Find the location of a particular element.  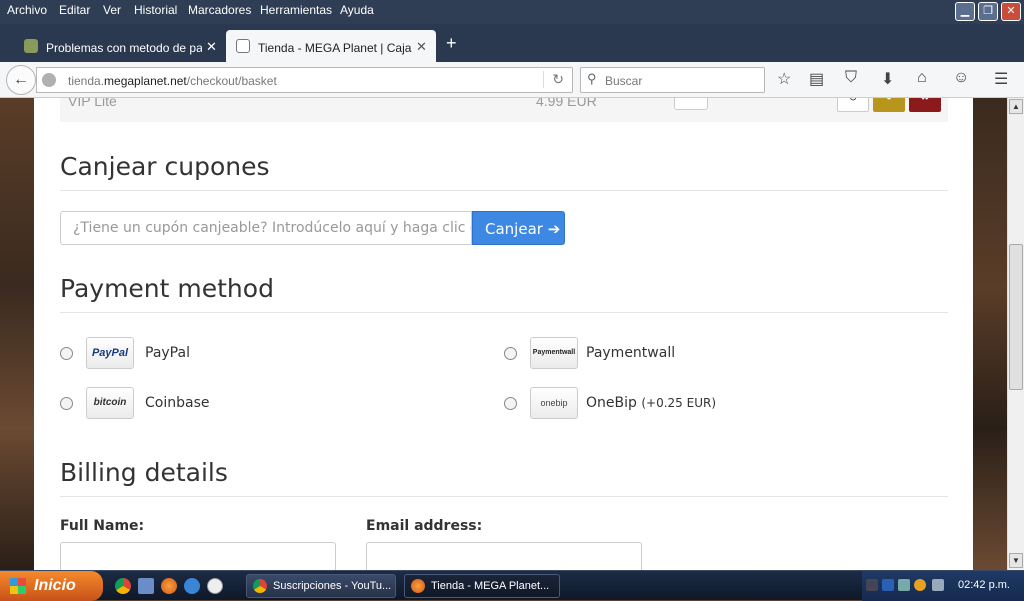

clock: 02:42 p.m. is located at coordinates (984, 585).